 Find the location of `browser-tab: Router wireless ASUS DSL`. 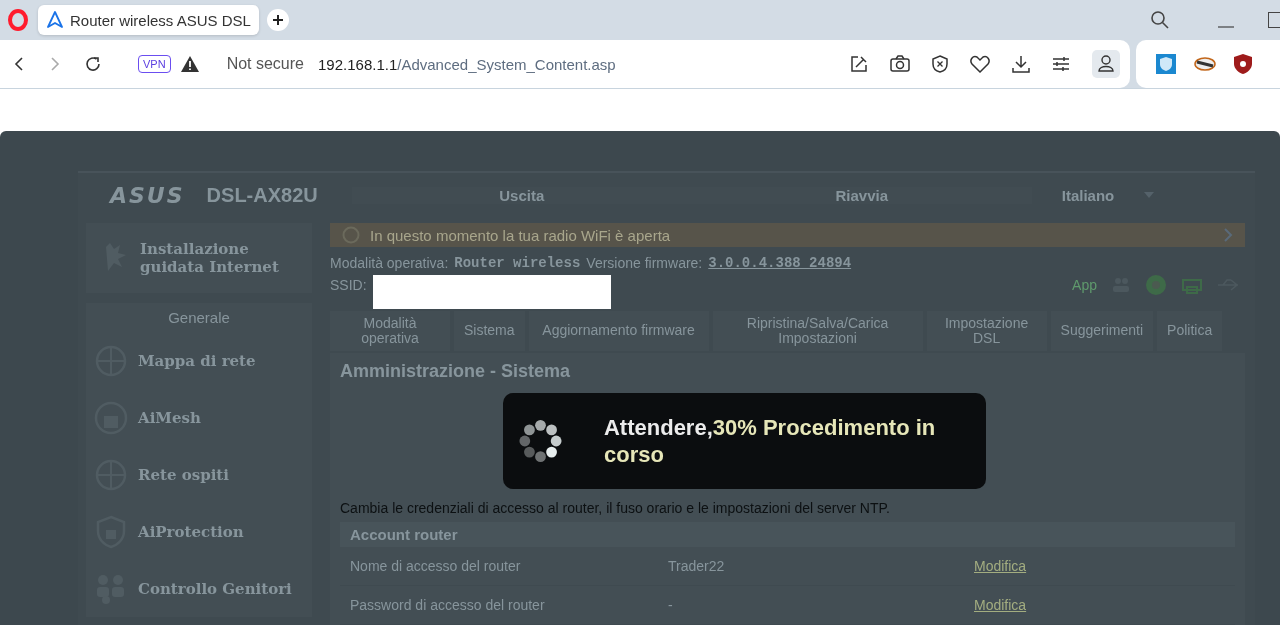

browser-tab: Router wireless ASUS DSL is located at coordinates (148, 20).